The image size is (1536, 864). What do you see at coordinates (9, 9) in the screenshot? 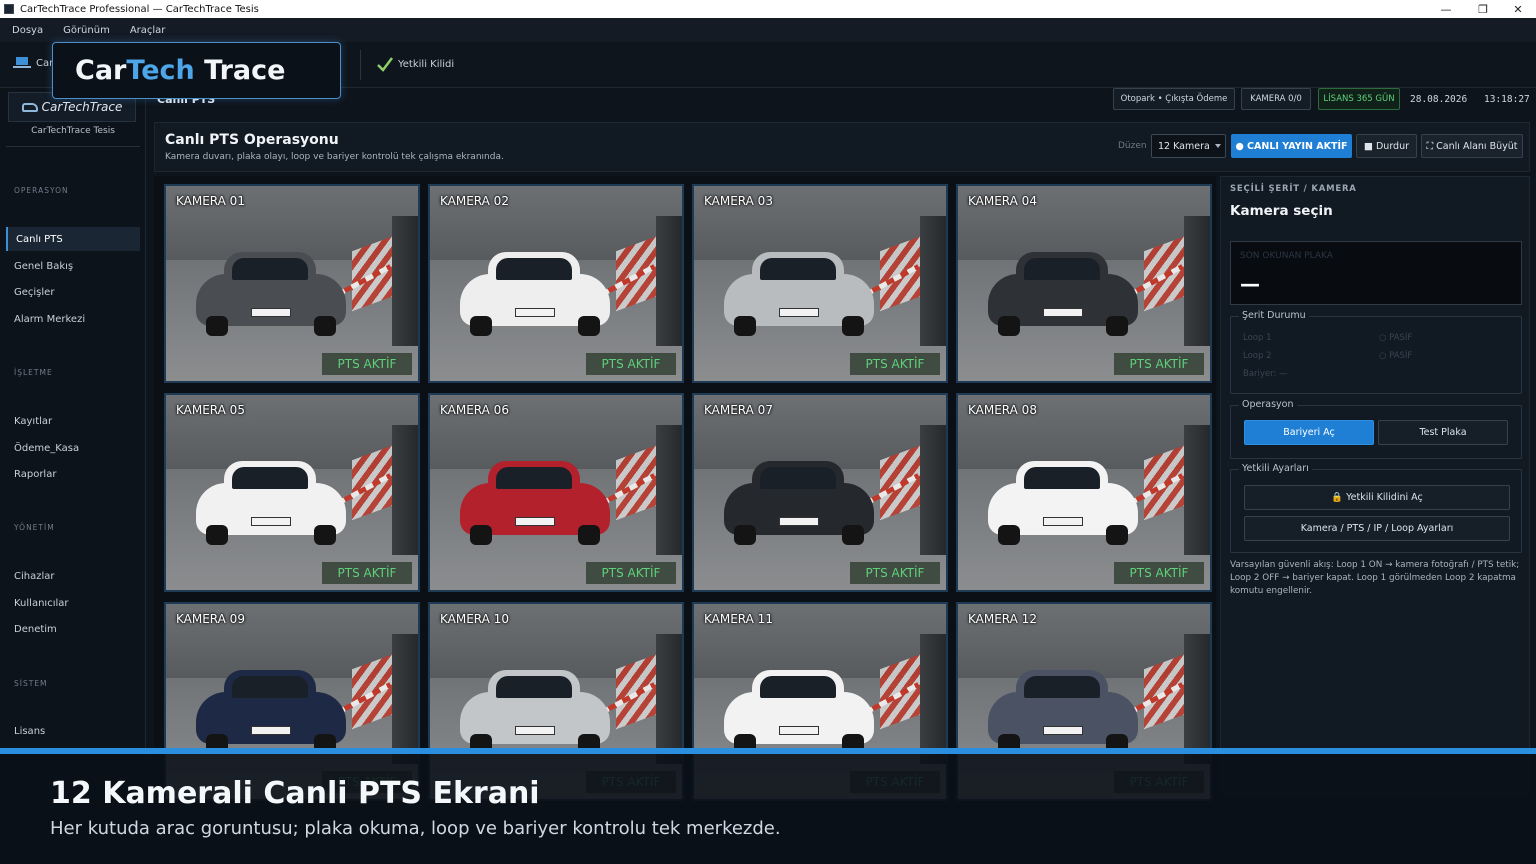
I see `app-icon` at bounding box center [9, 9].